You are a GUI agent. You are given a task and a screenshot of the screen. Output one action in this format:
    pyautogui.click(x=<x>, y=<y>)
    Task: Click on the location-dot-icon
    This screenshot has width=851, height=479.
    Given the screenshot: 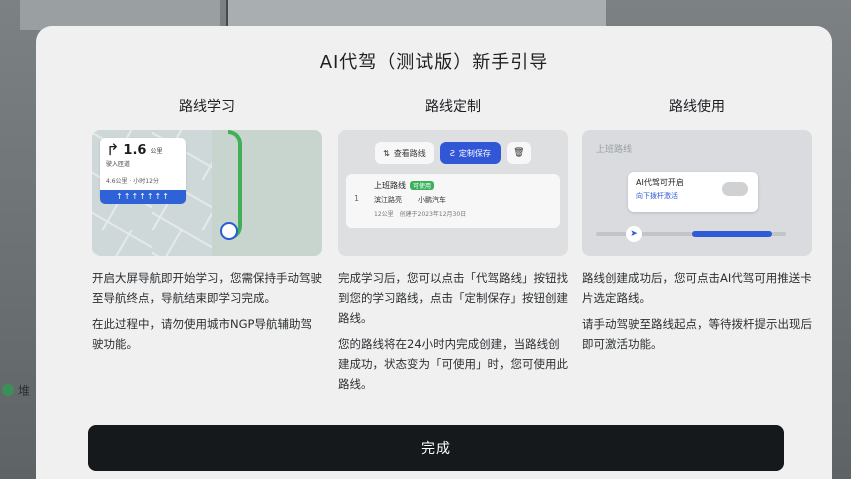 What is the action you would take?
    pyautogui.click(x=8, y=390)
    